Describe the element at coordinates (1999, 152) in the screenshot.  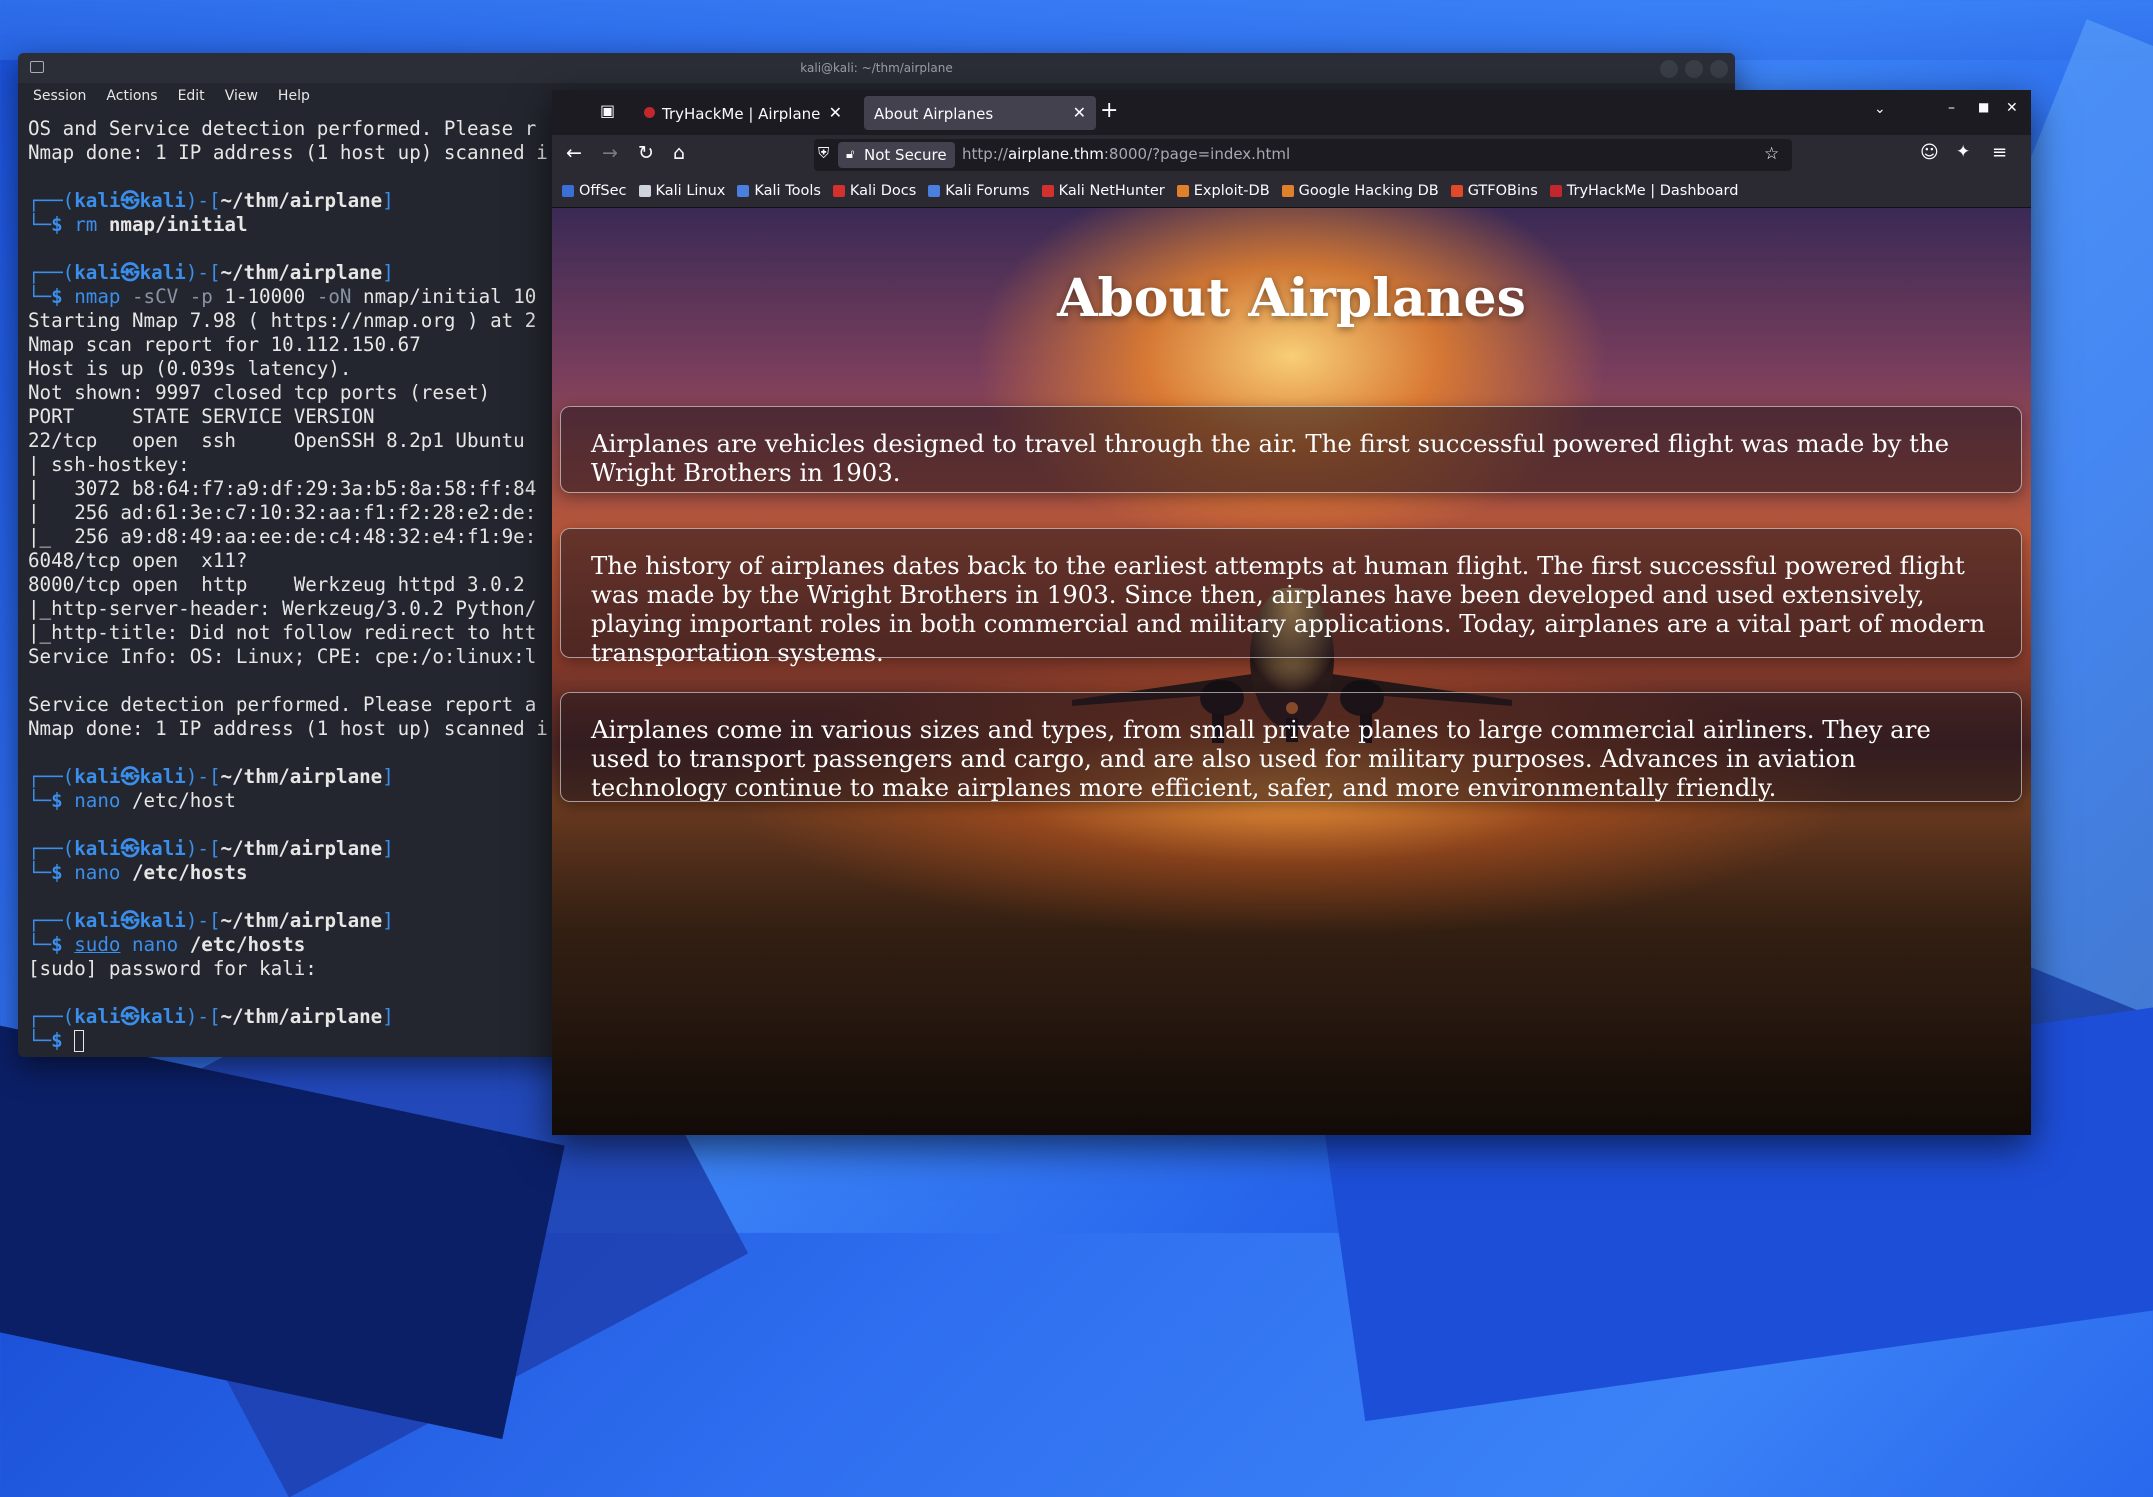
I see `menu-icon: ≡` at that location.